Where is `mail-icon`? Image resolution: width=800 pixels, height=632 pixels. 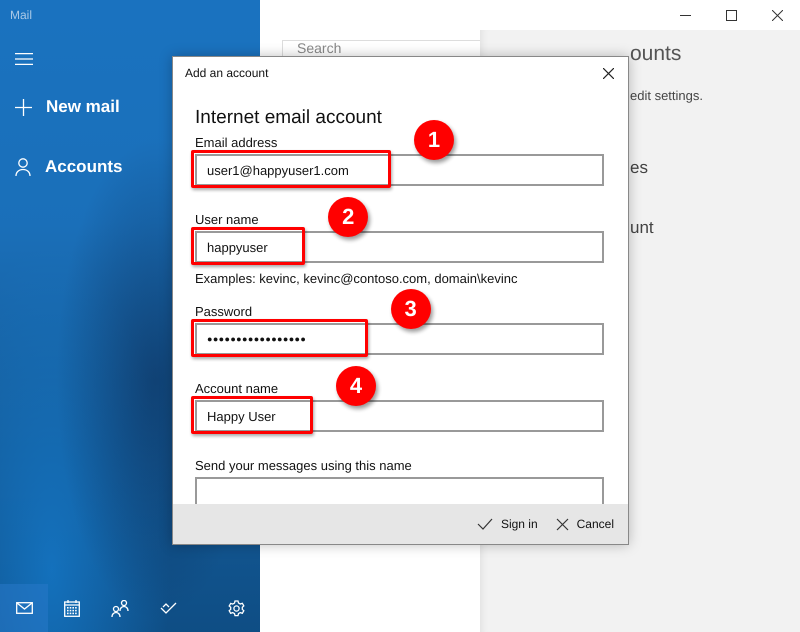
mail-icon is located at coordinates (24, 608).